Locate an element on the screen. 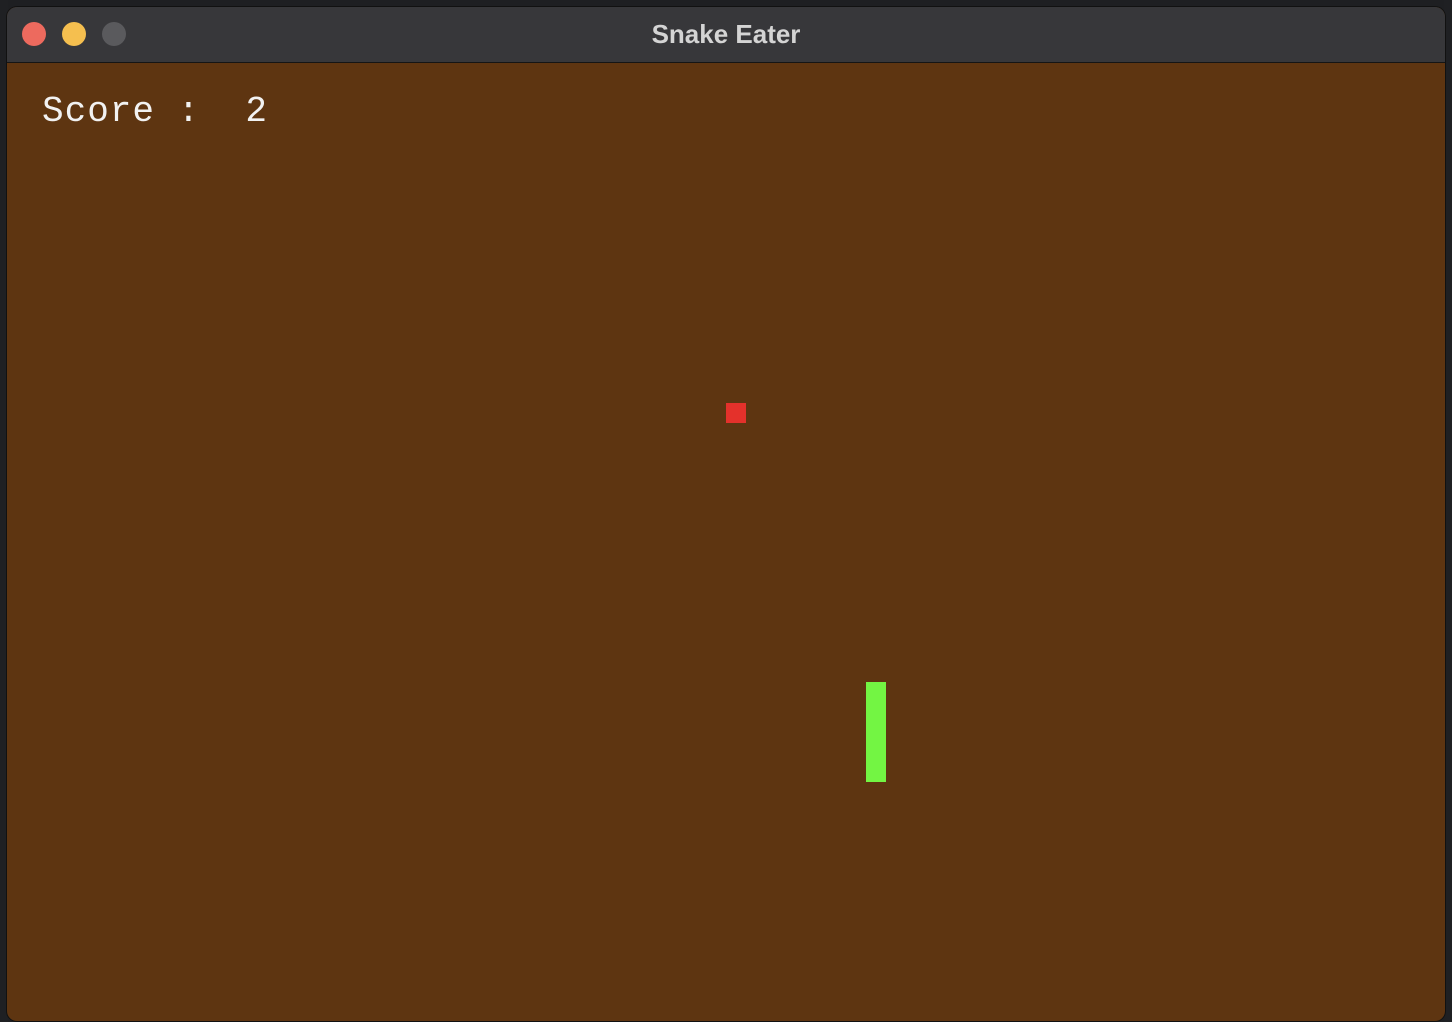 The width and height of the screenshot is (1452, 1022). score-display: Score : 2 is located at coordinates (155, 111).